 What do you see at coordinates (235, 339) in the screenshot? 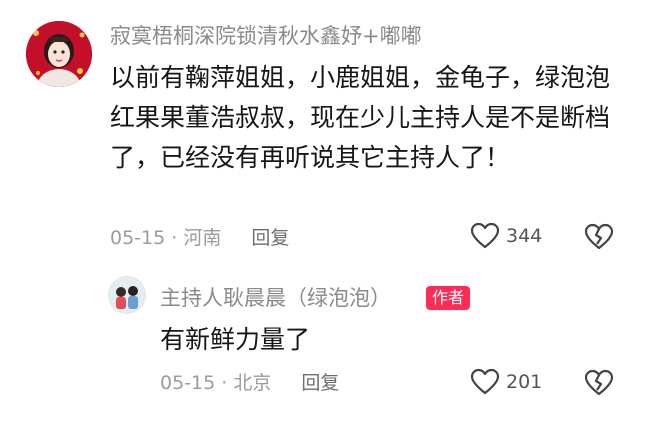
I see `reply-text: 有新鲜力量了` at bounding box center [235, 339].